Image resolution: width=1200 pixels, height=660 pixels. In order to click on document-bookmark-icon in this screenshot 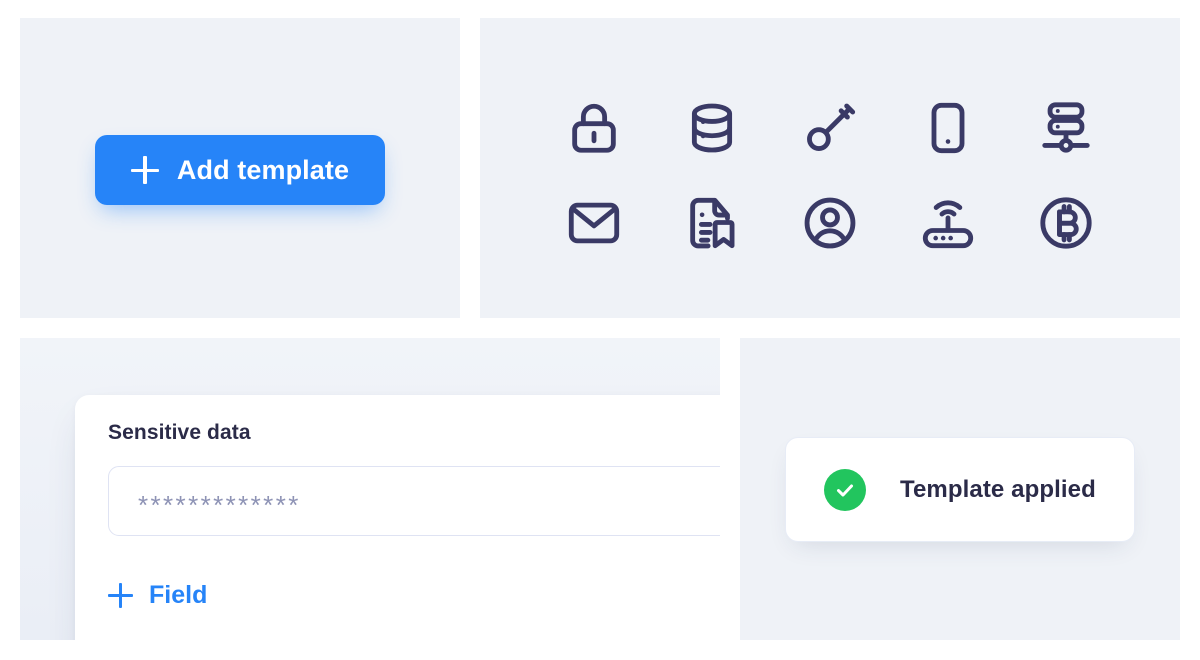, I will do `click(712, 223)`.